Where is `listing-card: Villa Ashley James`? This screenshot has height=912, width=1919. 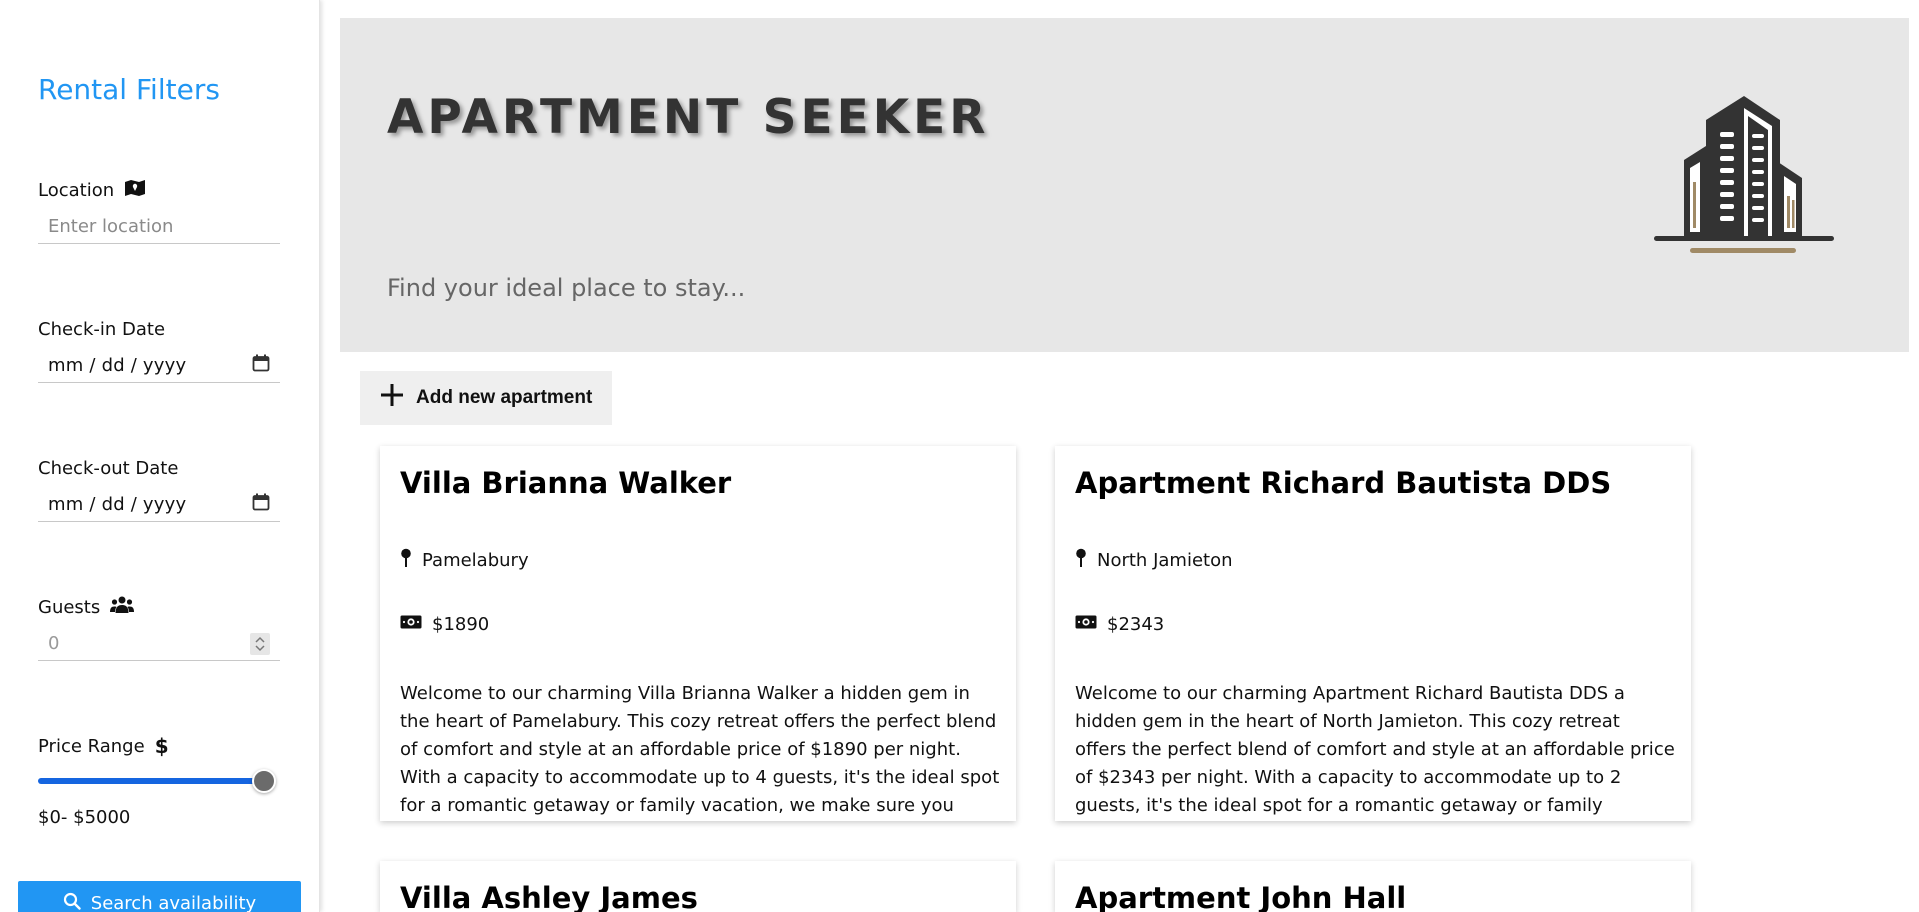 listing-card: Villa Ashley James is located at coordinates (698, 886).